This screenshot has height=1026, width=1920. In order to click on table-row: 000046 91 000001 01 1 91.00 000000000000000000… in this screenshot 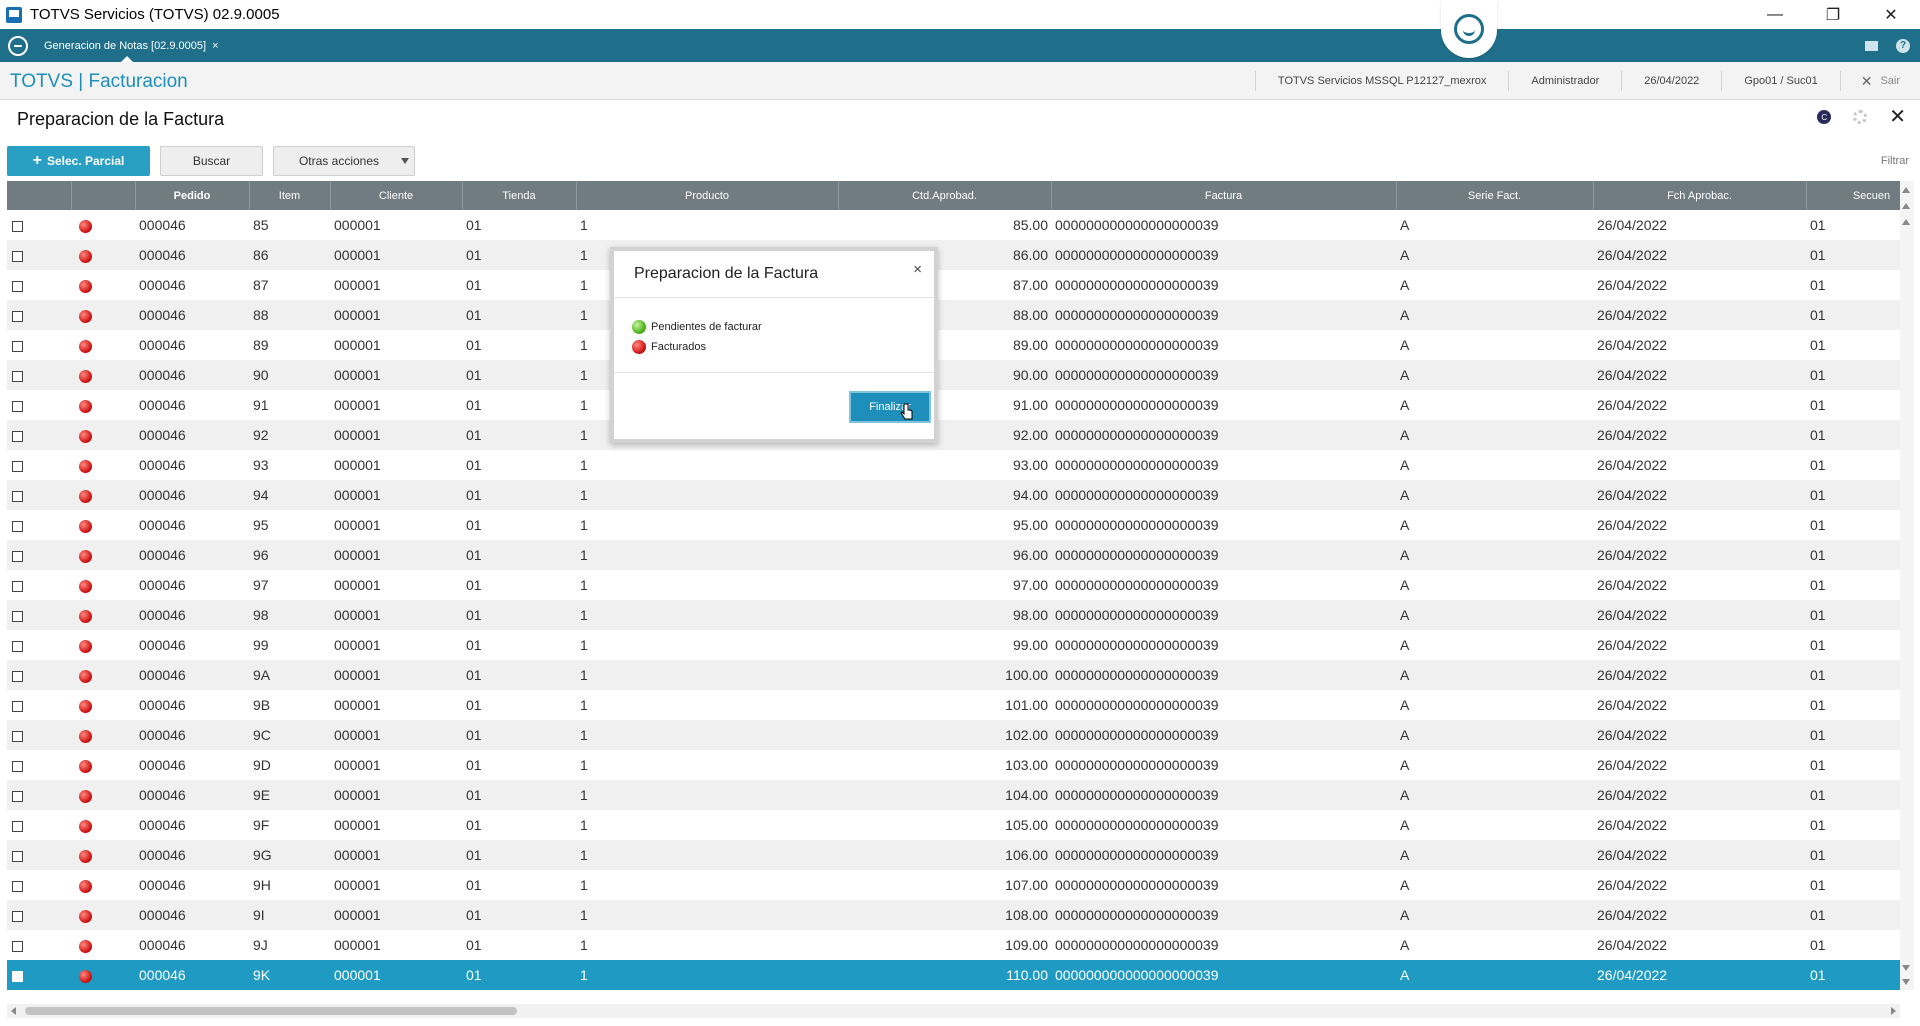, I will do `click(953, 405)`.